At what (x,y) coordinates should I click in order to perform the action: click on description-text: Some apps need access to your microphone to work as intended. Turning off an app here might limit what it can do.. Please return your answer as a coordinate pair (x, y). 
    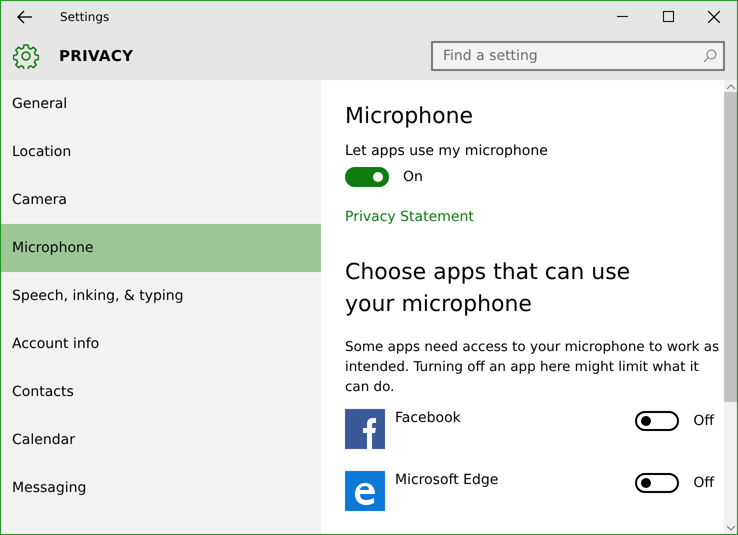
    Looking at the image, I should click on (532, 367).